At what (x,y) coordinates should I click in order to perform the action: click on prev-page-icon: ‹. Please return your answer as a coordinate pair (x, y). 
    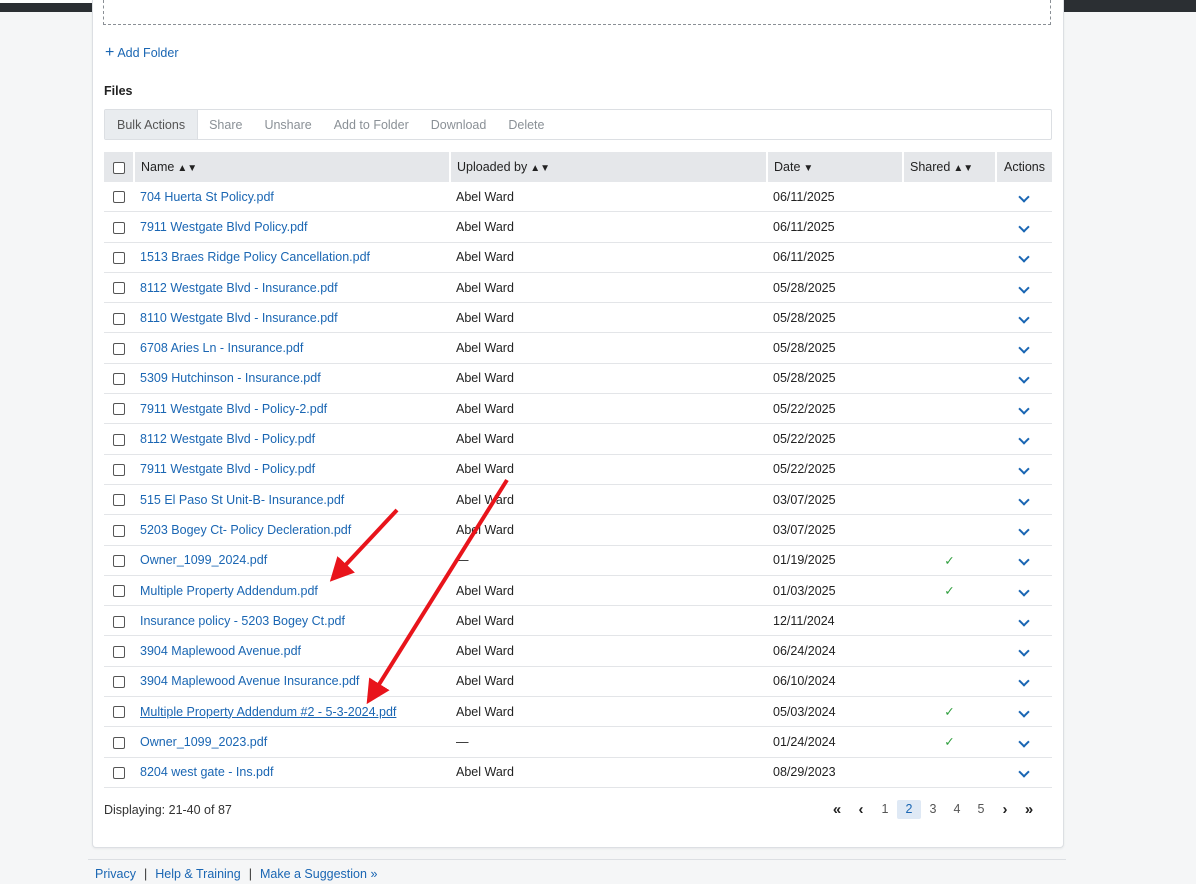
    Looking at the image, I should click on (861, 809).